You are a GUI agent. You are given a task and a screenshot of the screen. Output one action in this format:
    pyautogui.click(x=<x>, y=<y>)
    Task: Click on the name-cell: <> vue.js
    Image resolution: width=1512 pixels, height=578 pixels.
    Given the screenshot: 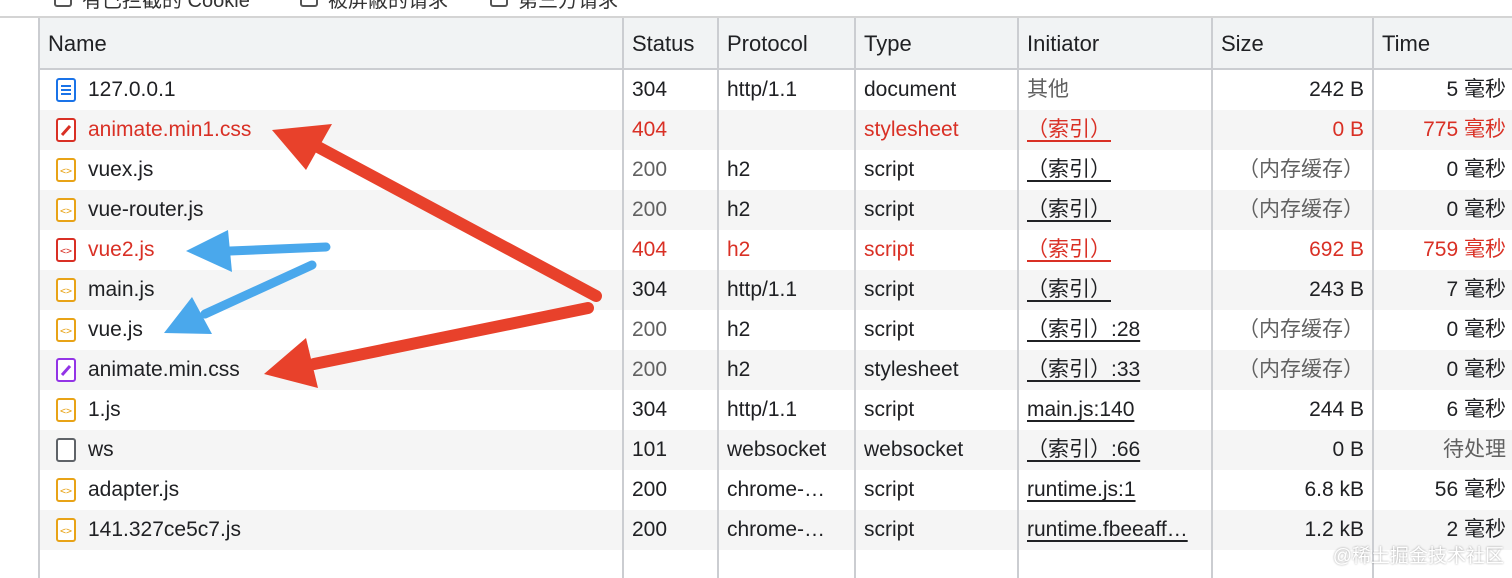 What is the action you would take?
    pyautogui.click(x=335, y=330)
    